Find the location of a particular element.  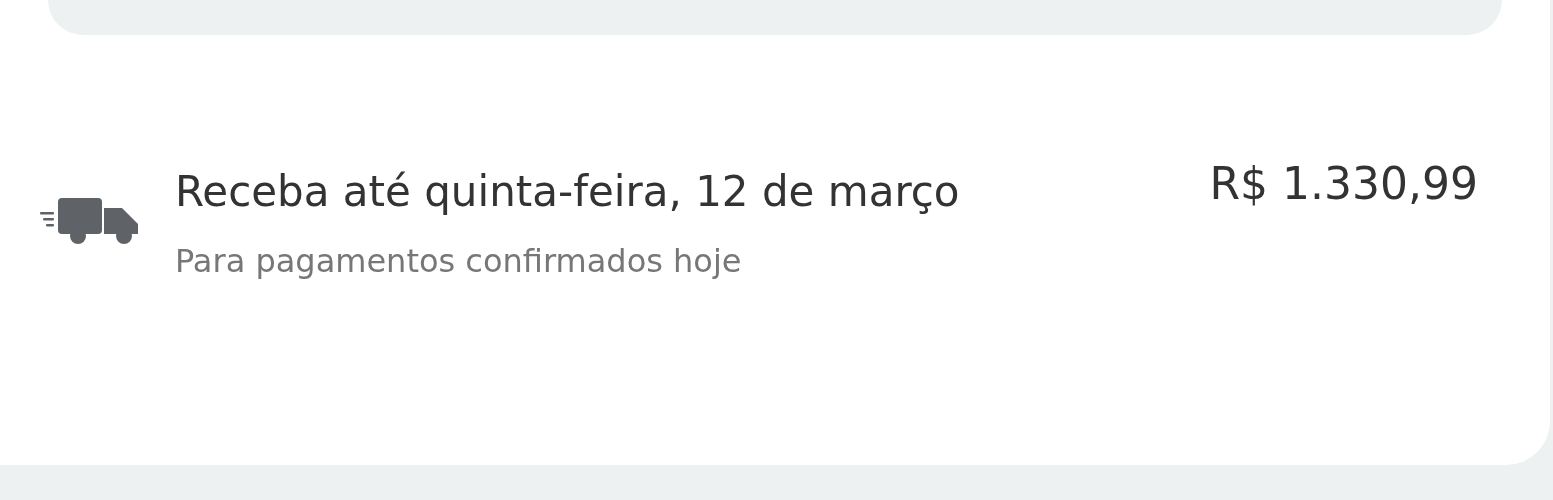

price: R$ 1.330,99 is located at coordinates (1343, 184).